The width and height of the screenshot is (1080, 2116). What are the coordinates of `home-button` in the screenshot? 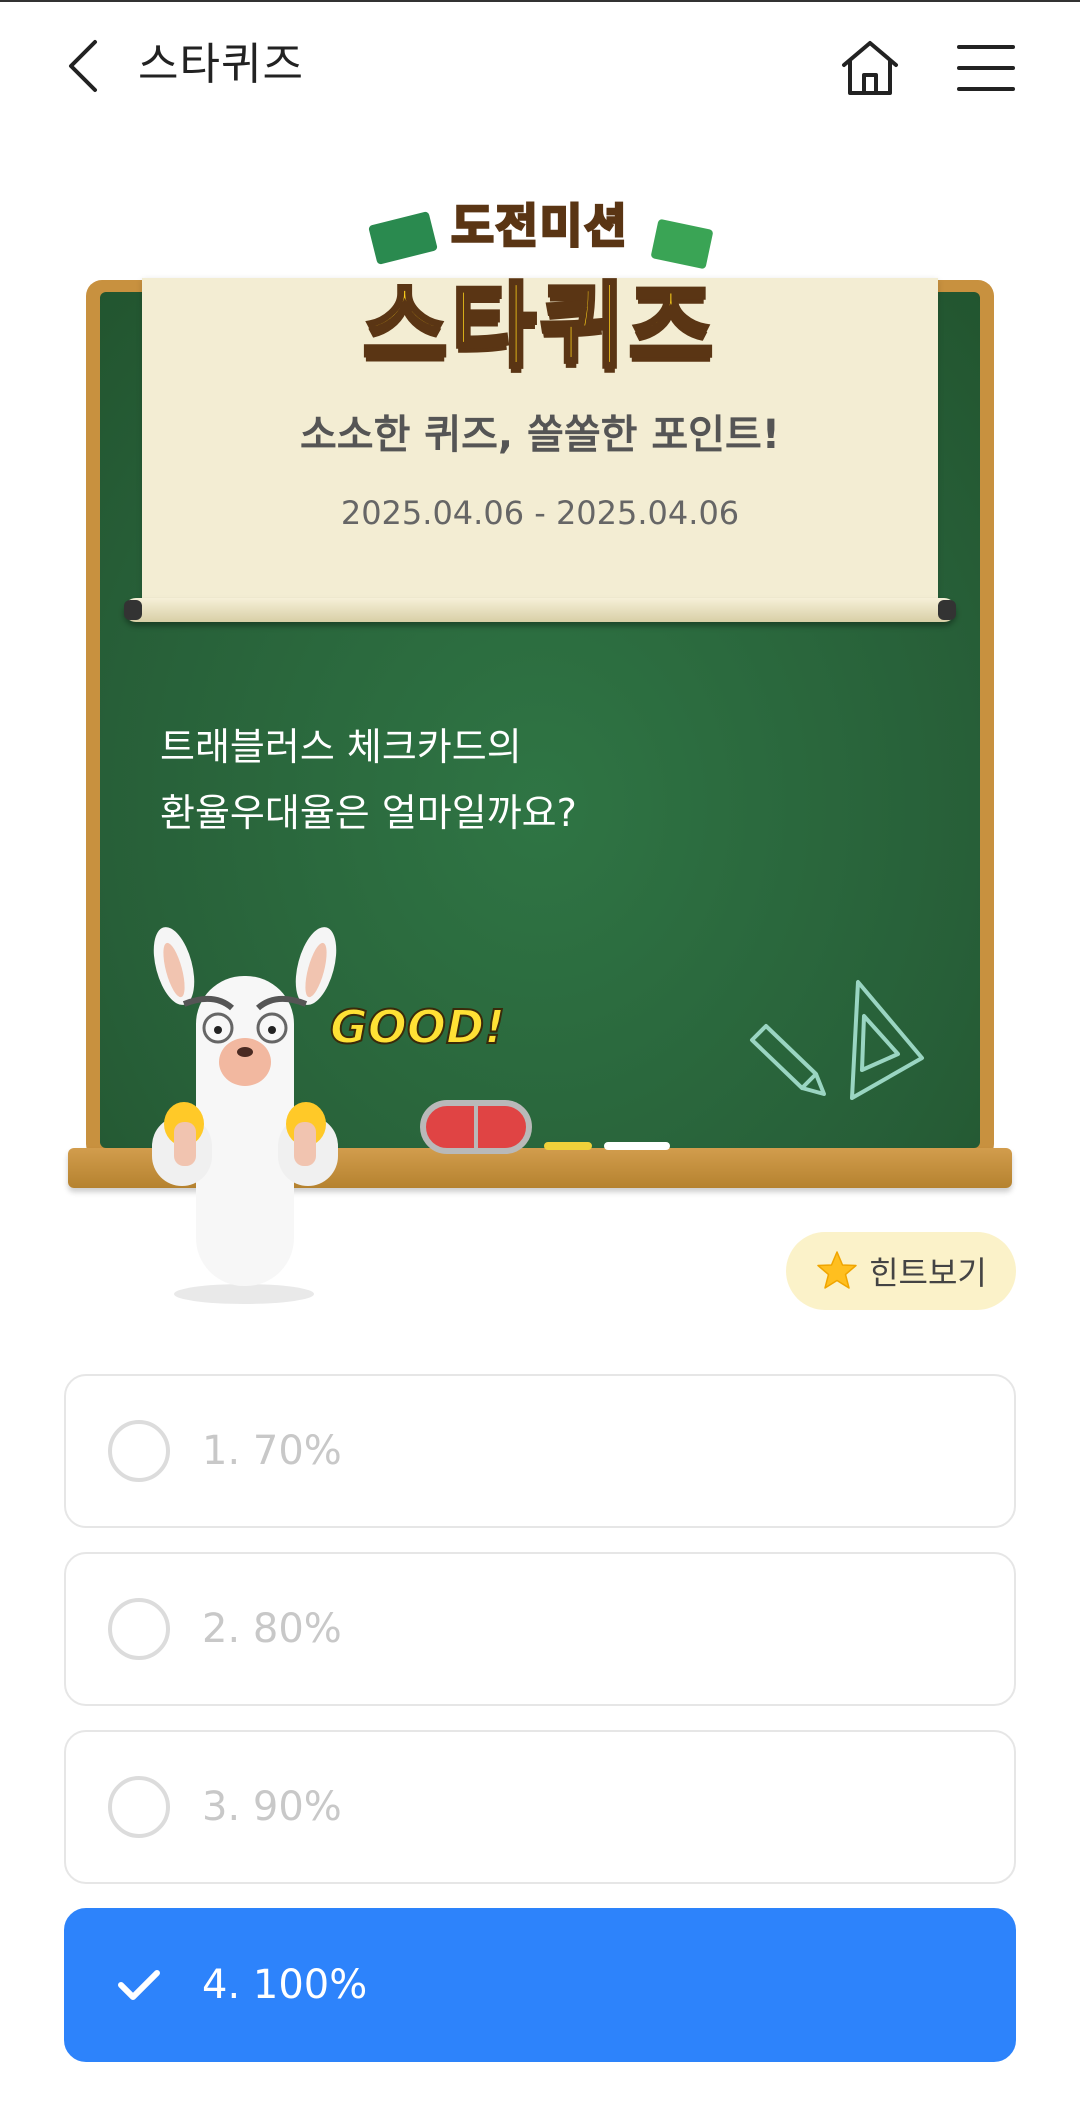 It's located at (870, 68).